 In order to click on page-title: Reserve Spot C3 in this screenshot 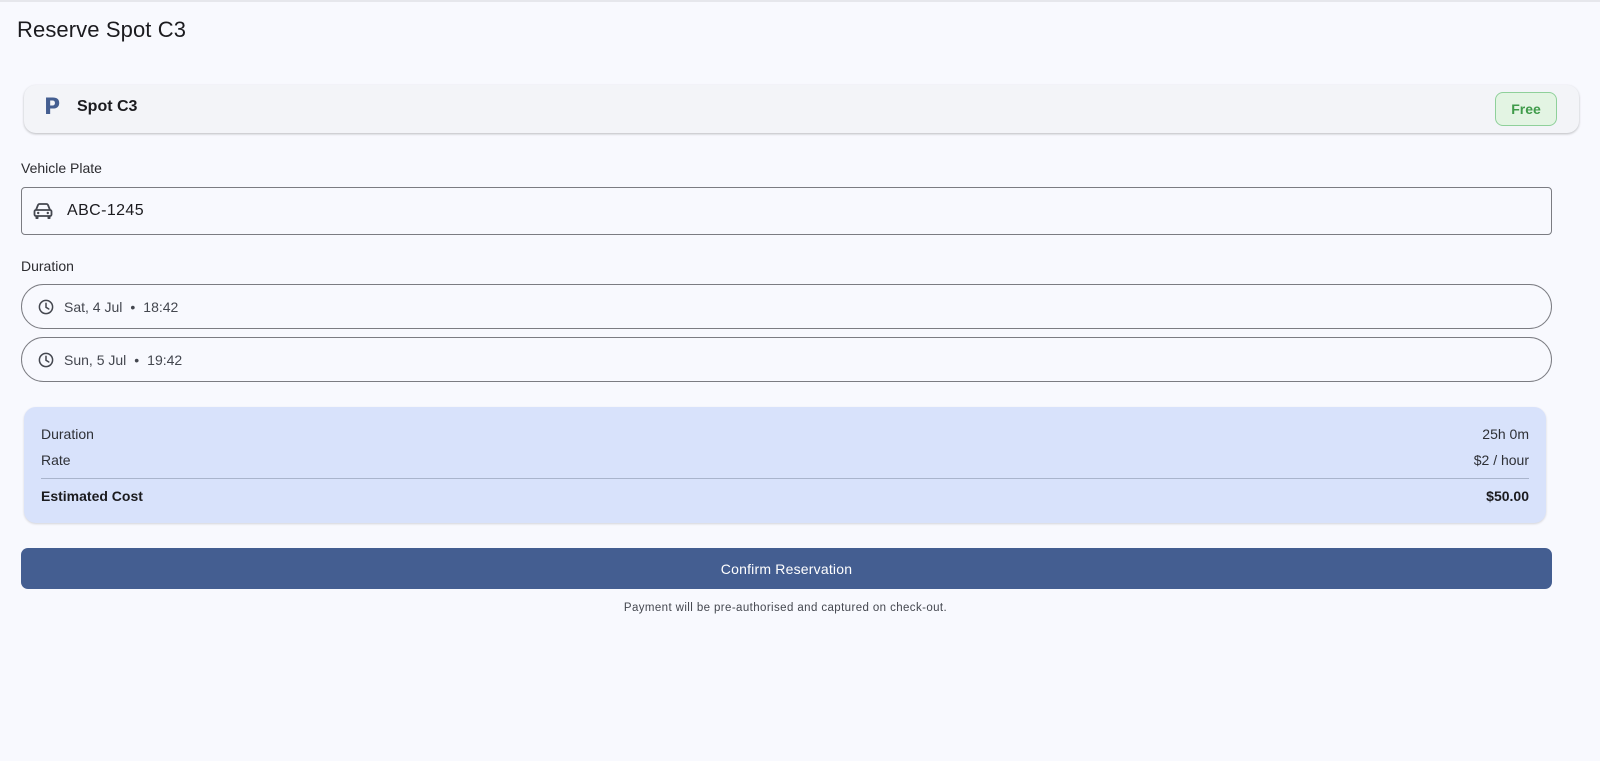, I will do `click(102, 29)`.